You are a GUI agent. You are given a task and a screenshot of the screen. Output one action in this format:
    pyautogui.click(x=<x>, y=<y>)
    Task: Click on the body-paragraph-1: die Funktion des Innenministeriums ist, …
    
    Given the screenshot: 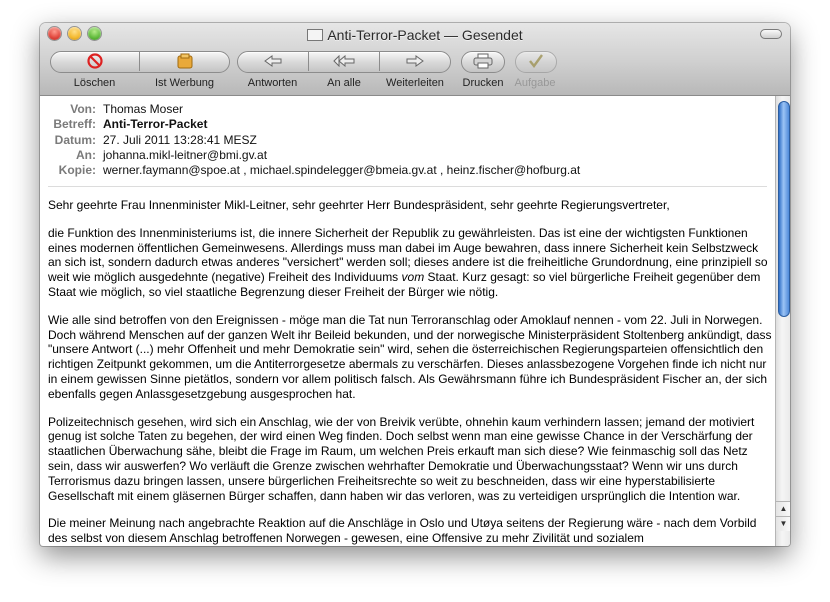 What is the action you would take?
    pyautogui.click(x=408, y=262)
    